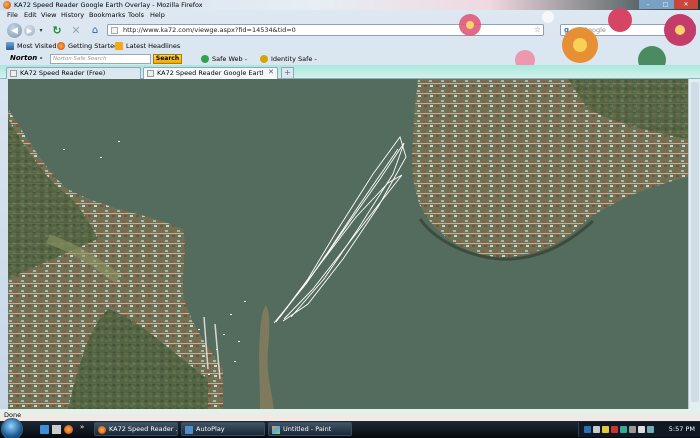  I want to click on menu-tools: Tools, so click(136, 15).